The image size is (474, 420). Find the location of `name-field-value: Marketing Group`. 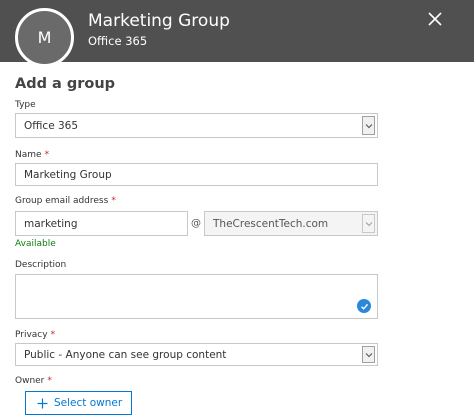

name-field-value: Marketing Group is located at coordinates (68, 174).